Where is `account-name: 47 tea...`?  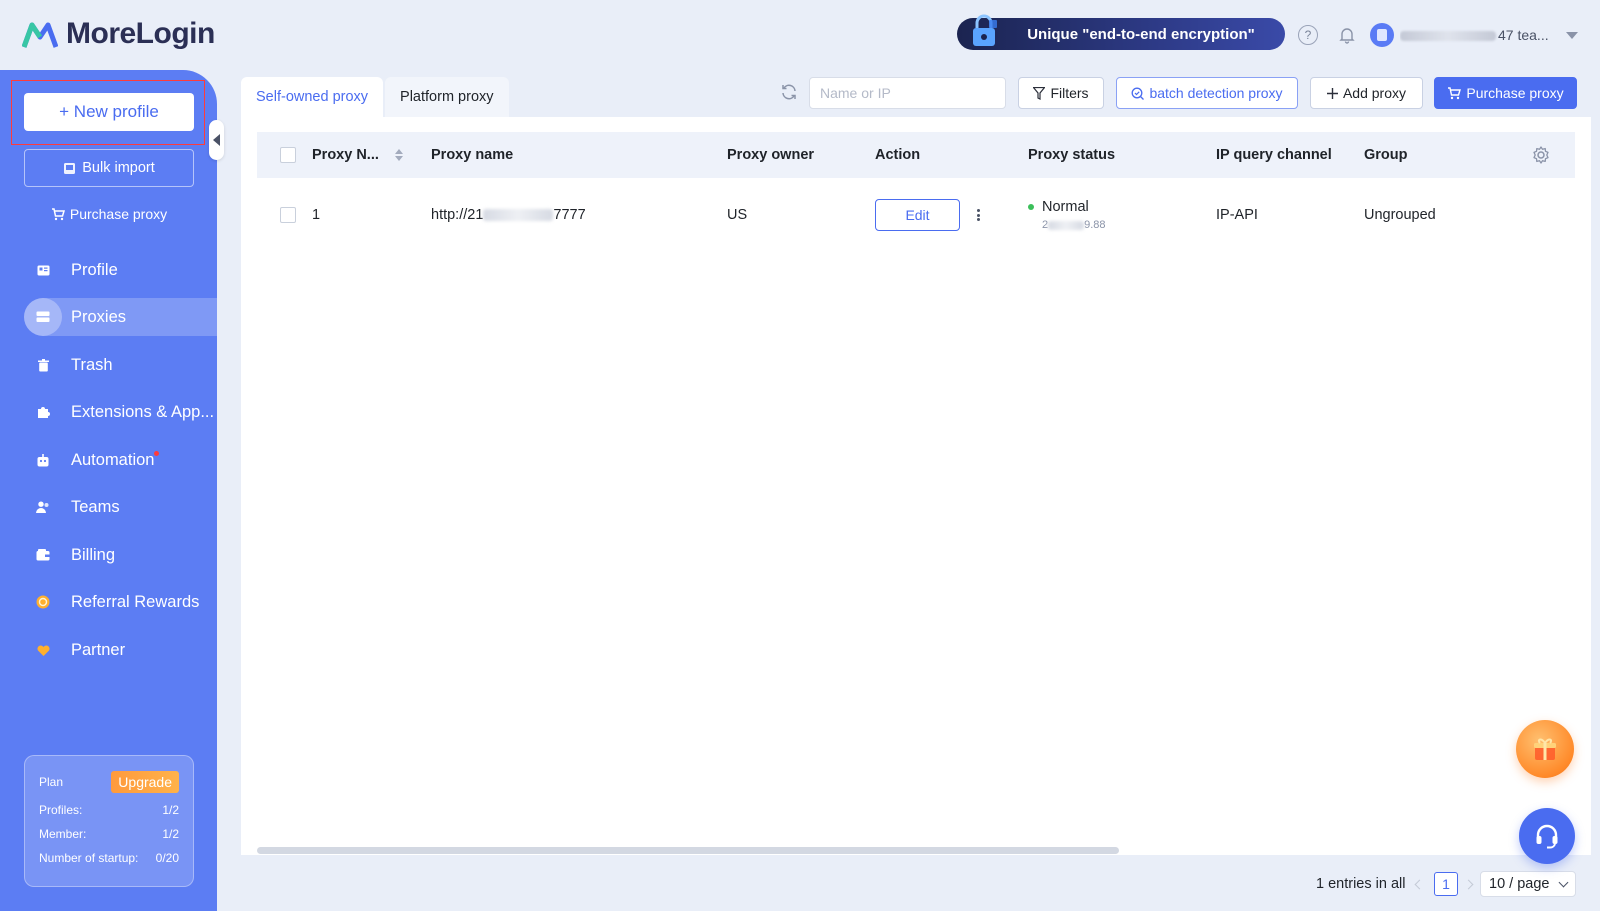 account-name: 47 tea... is located at coordinates (1474, 35).